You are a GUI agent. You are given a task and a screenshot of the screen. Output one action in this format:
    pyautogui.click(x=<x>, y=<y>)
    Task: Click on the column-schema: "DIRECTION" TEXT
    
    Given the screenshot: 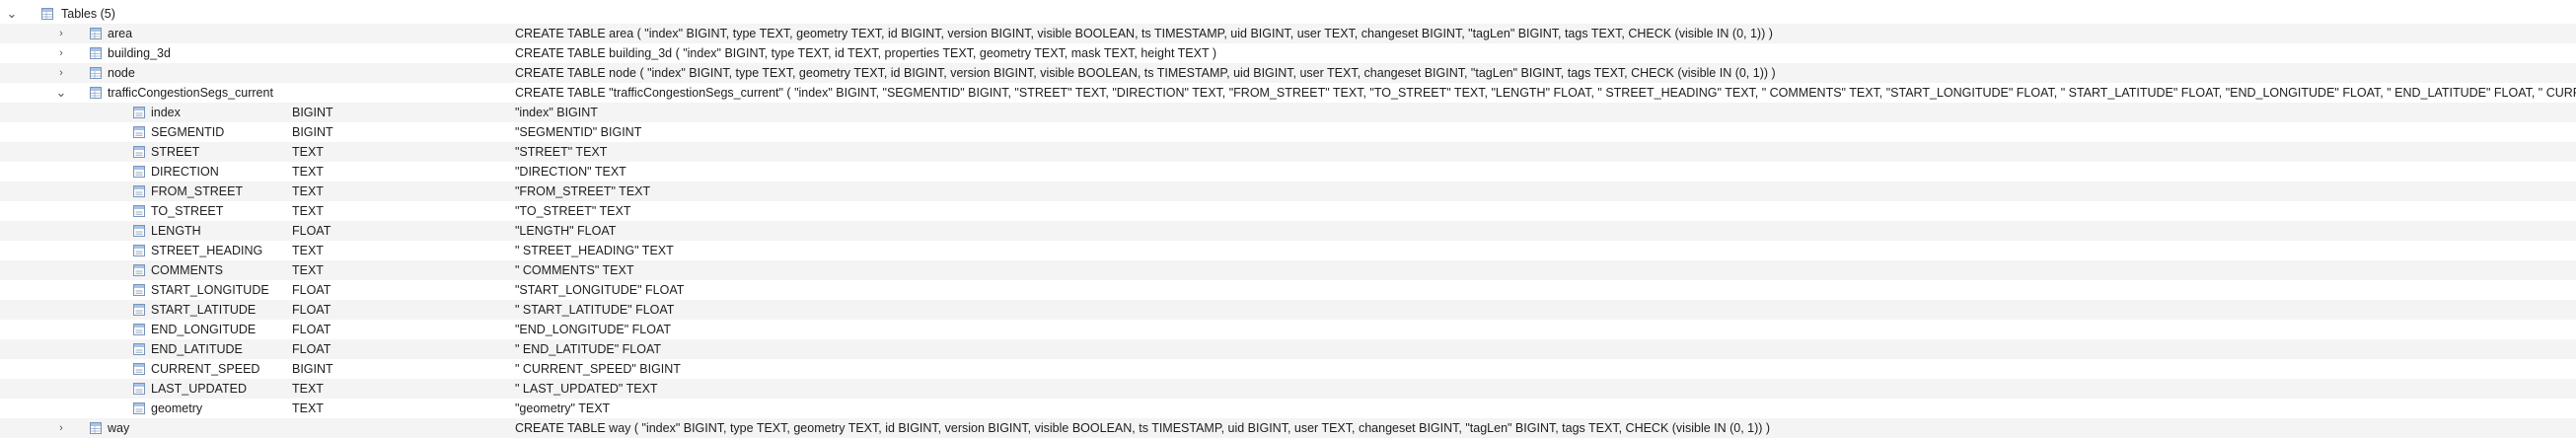 What is the action you would take?
    pyautogui.click(x=570, y=172)
    